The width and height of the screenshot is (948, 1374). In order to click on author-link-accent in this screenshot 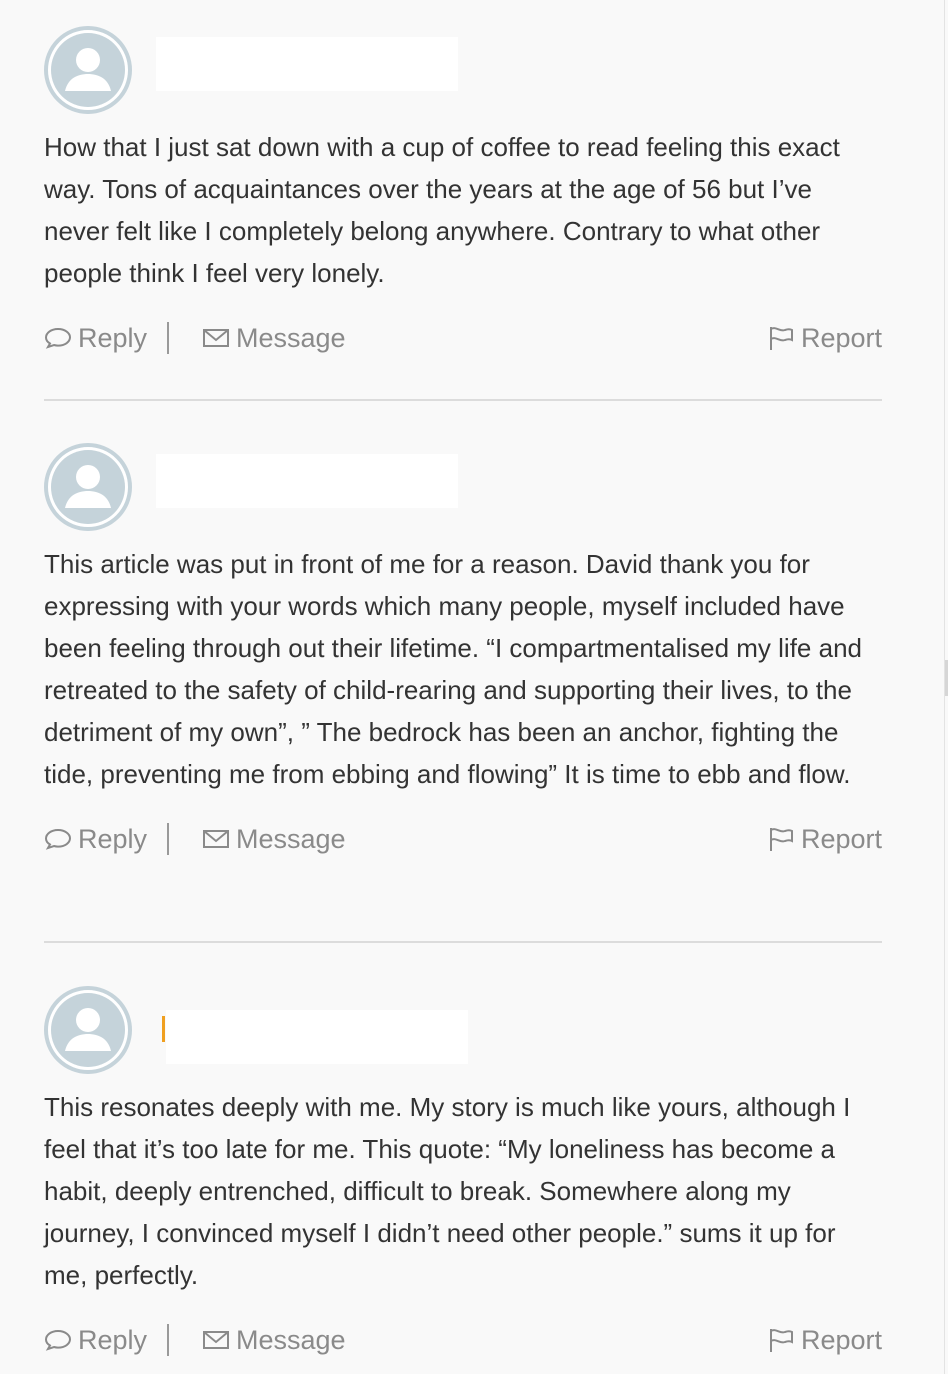, I will do `click(163, 1029)`.